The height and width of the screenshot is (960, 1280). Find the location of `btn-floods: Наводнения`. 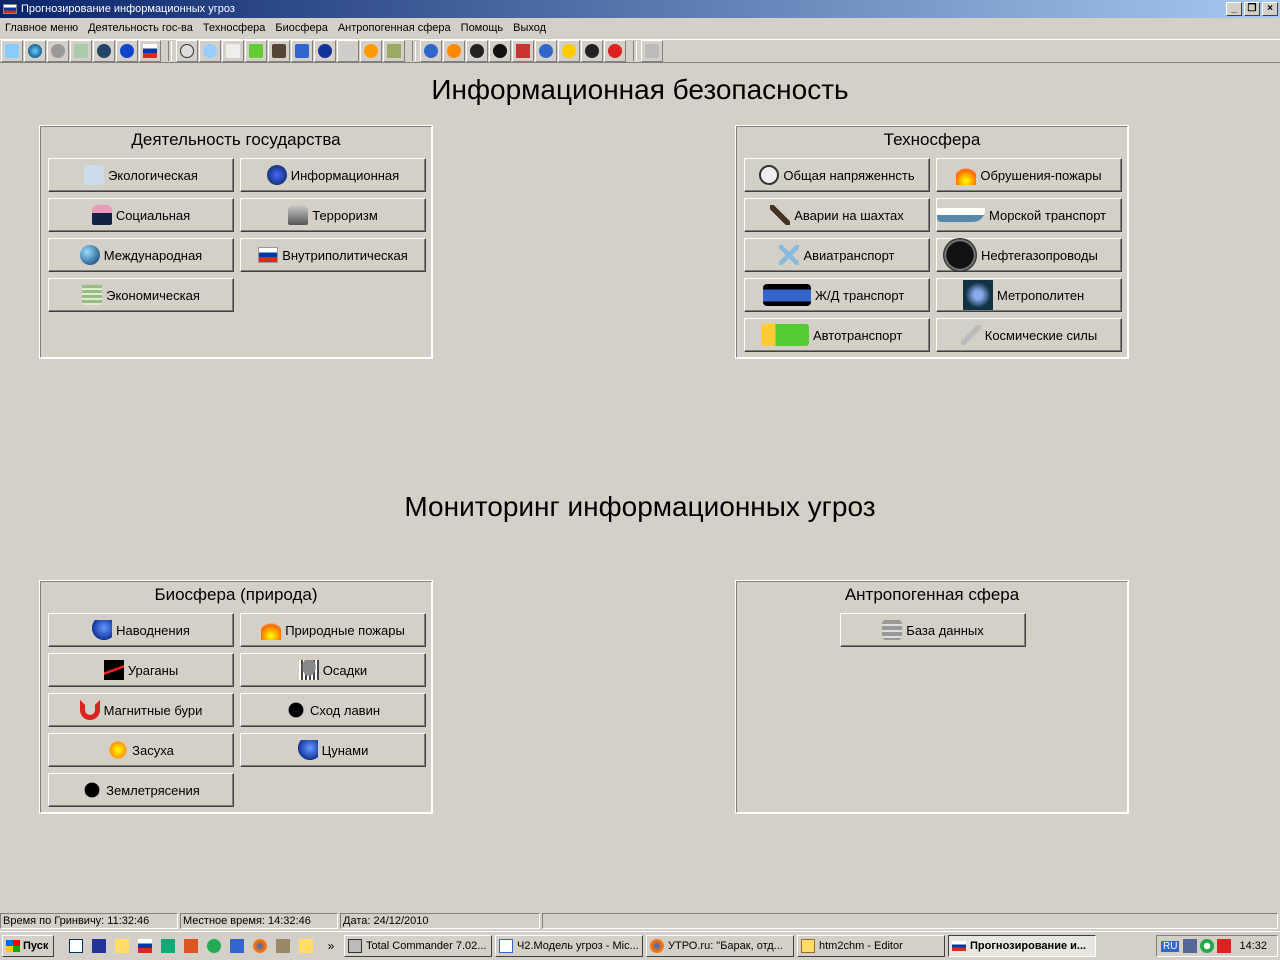

btn-floods: Наводнения is located at coordinates (141, 630).